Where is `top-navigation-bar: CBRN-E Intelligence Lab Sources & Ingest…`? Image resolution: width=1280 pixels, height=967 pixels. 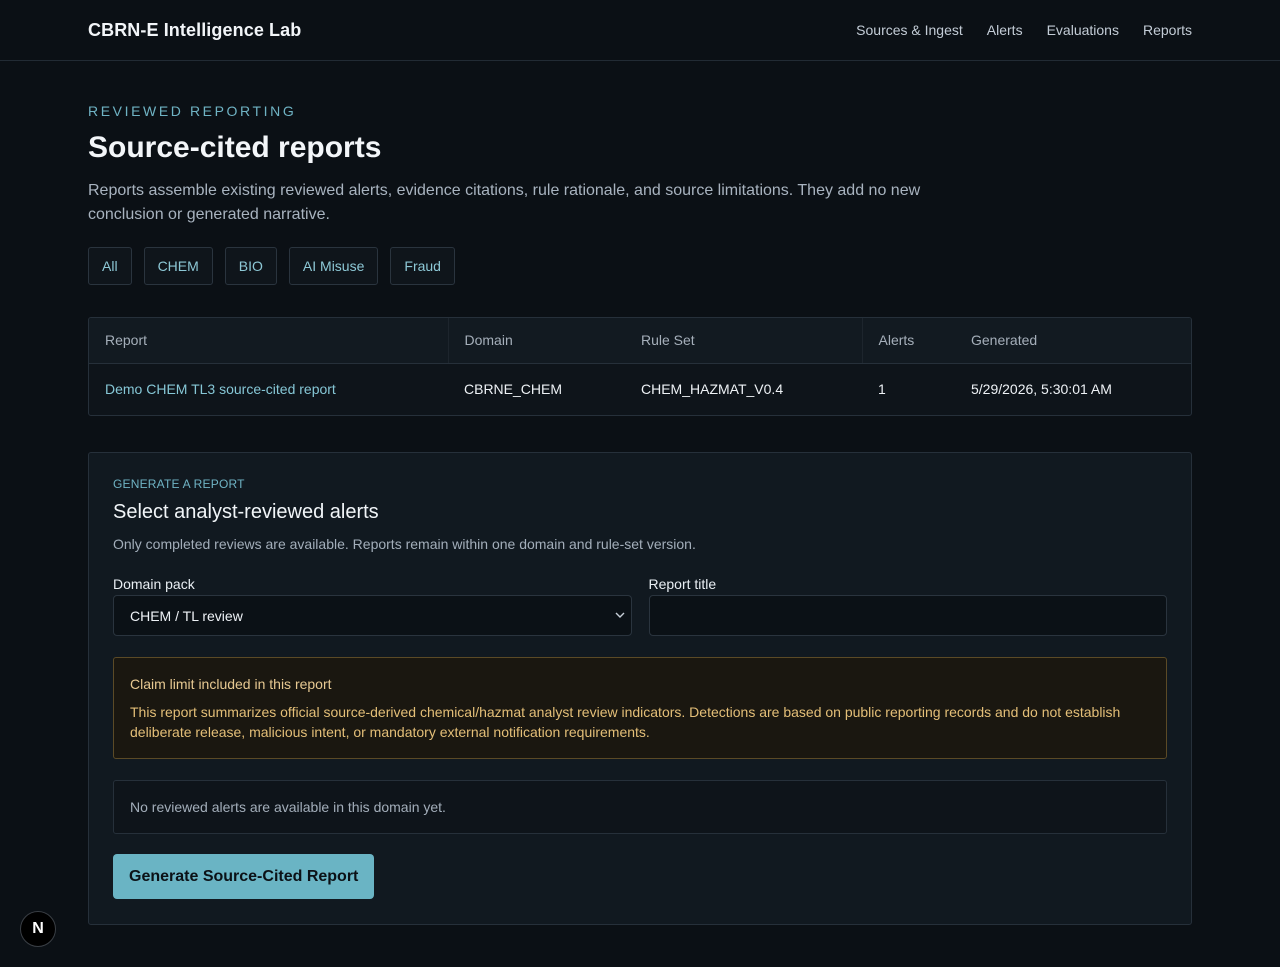
top-navigation-bar: CBRN-E Intelligence Lab Sources & Ingest… is located at coordinates (640, 30).